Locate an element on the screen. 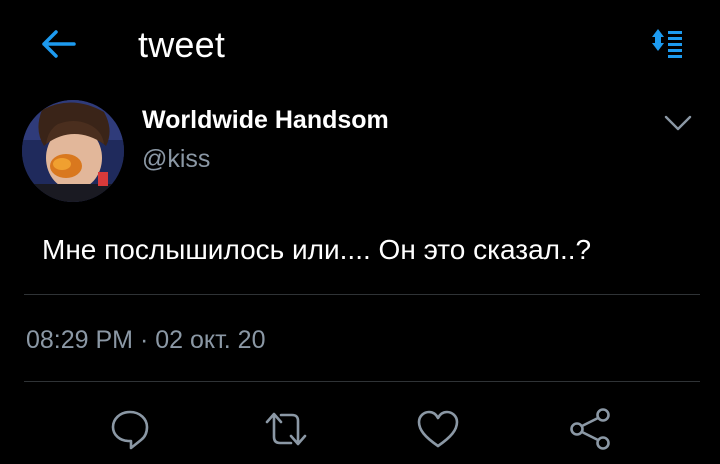 Image resolution: width=720 pixels, height=464 pixels. back-button is located at coordinates (58, 44).